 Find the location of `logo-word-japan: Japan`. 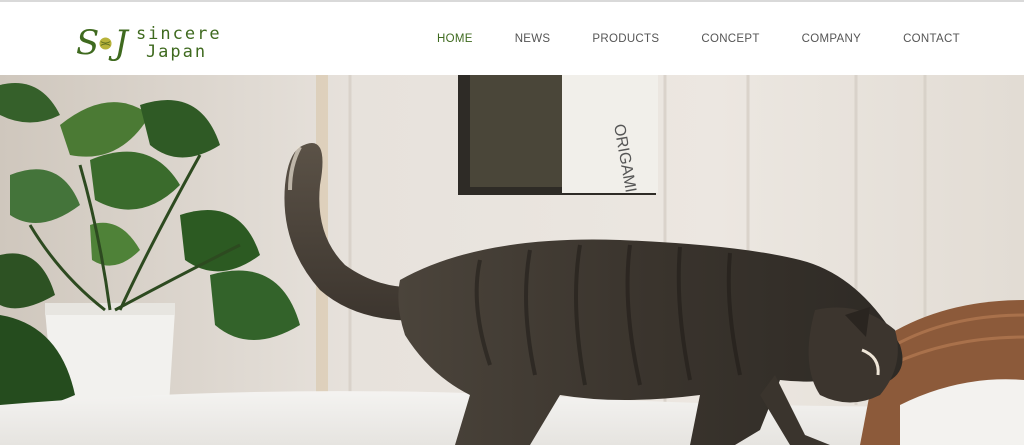

logo-word-japan: Japan is located at coordinates (176, 51).